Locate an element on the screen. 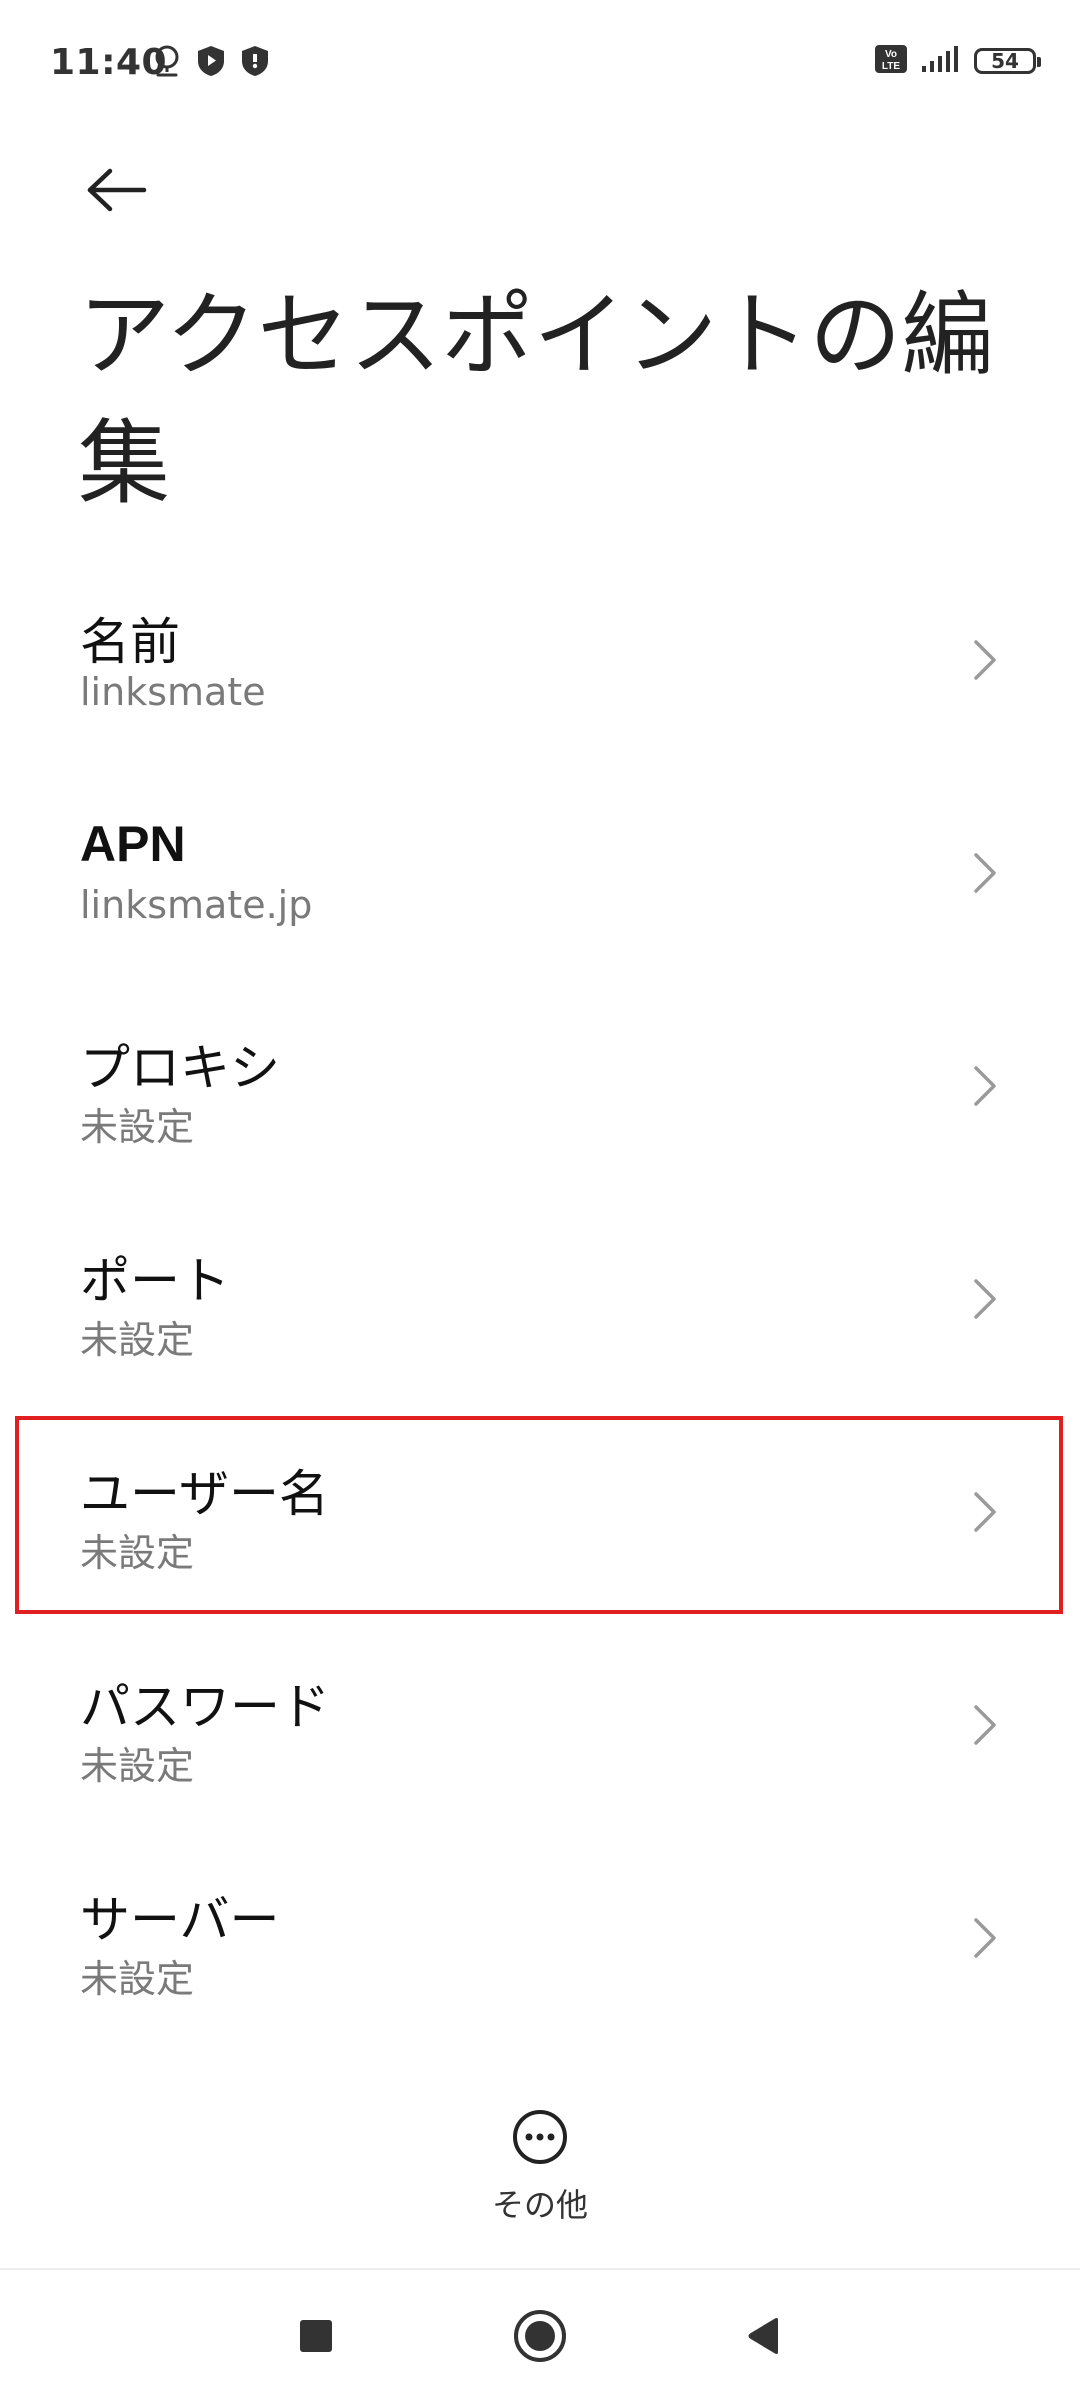 The width and height of the screenshot is (1080, 2400). navigation-bar is located at coordinates (540, 2335).